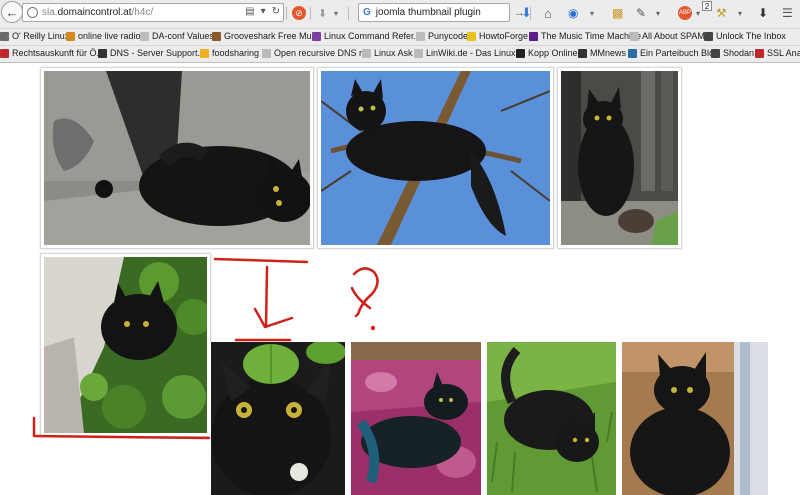  What do you see at coordinates (177, 36) in the screenshot?
I see `bookmark-item: DA-conf Values` at bounding box center [177, 36].